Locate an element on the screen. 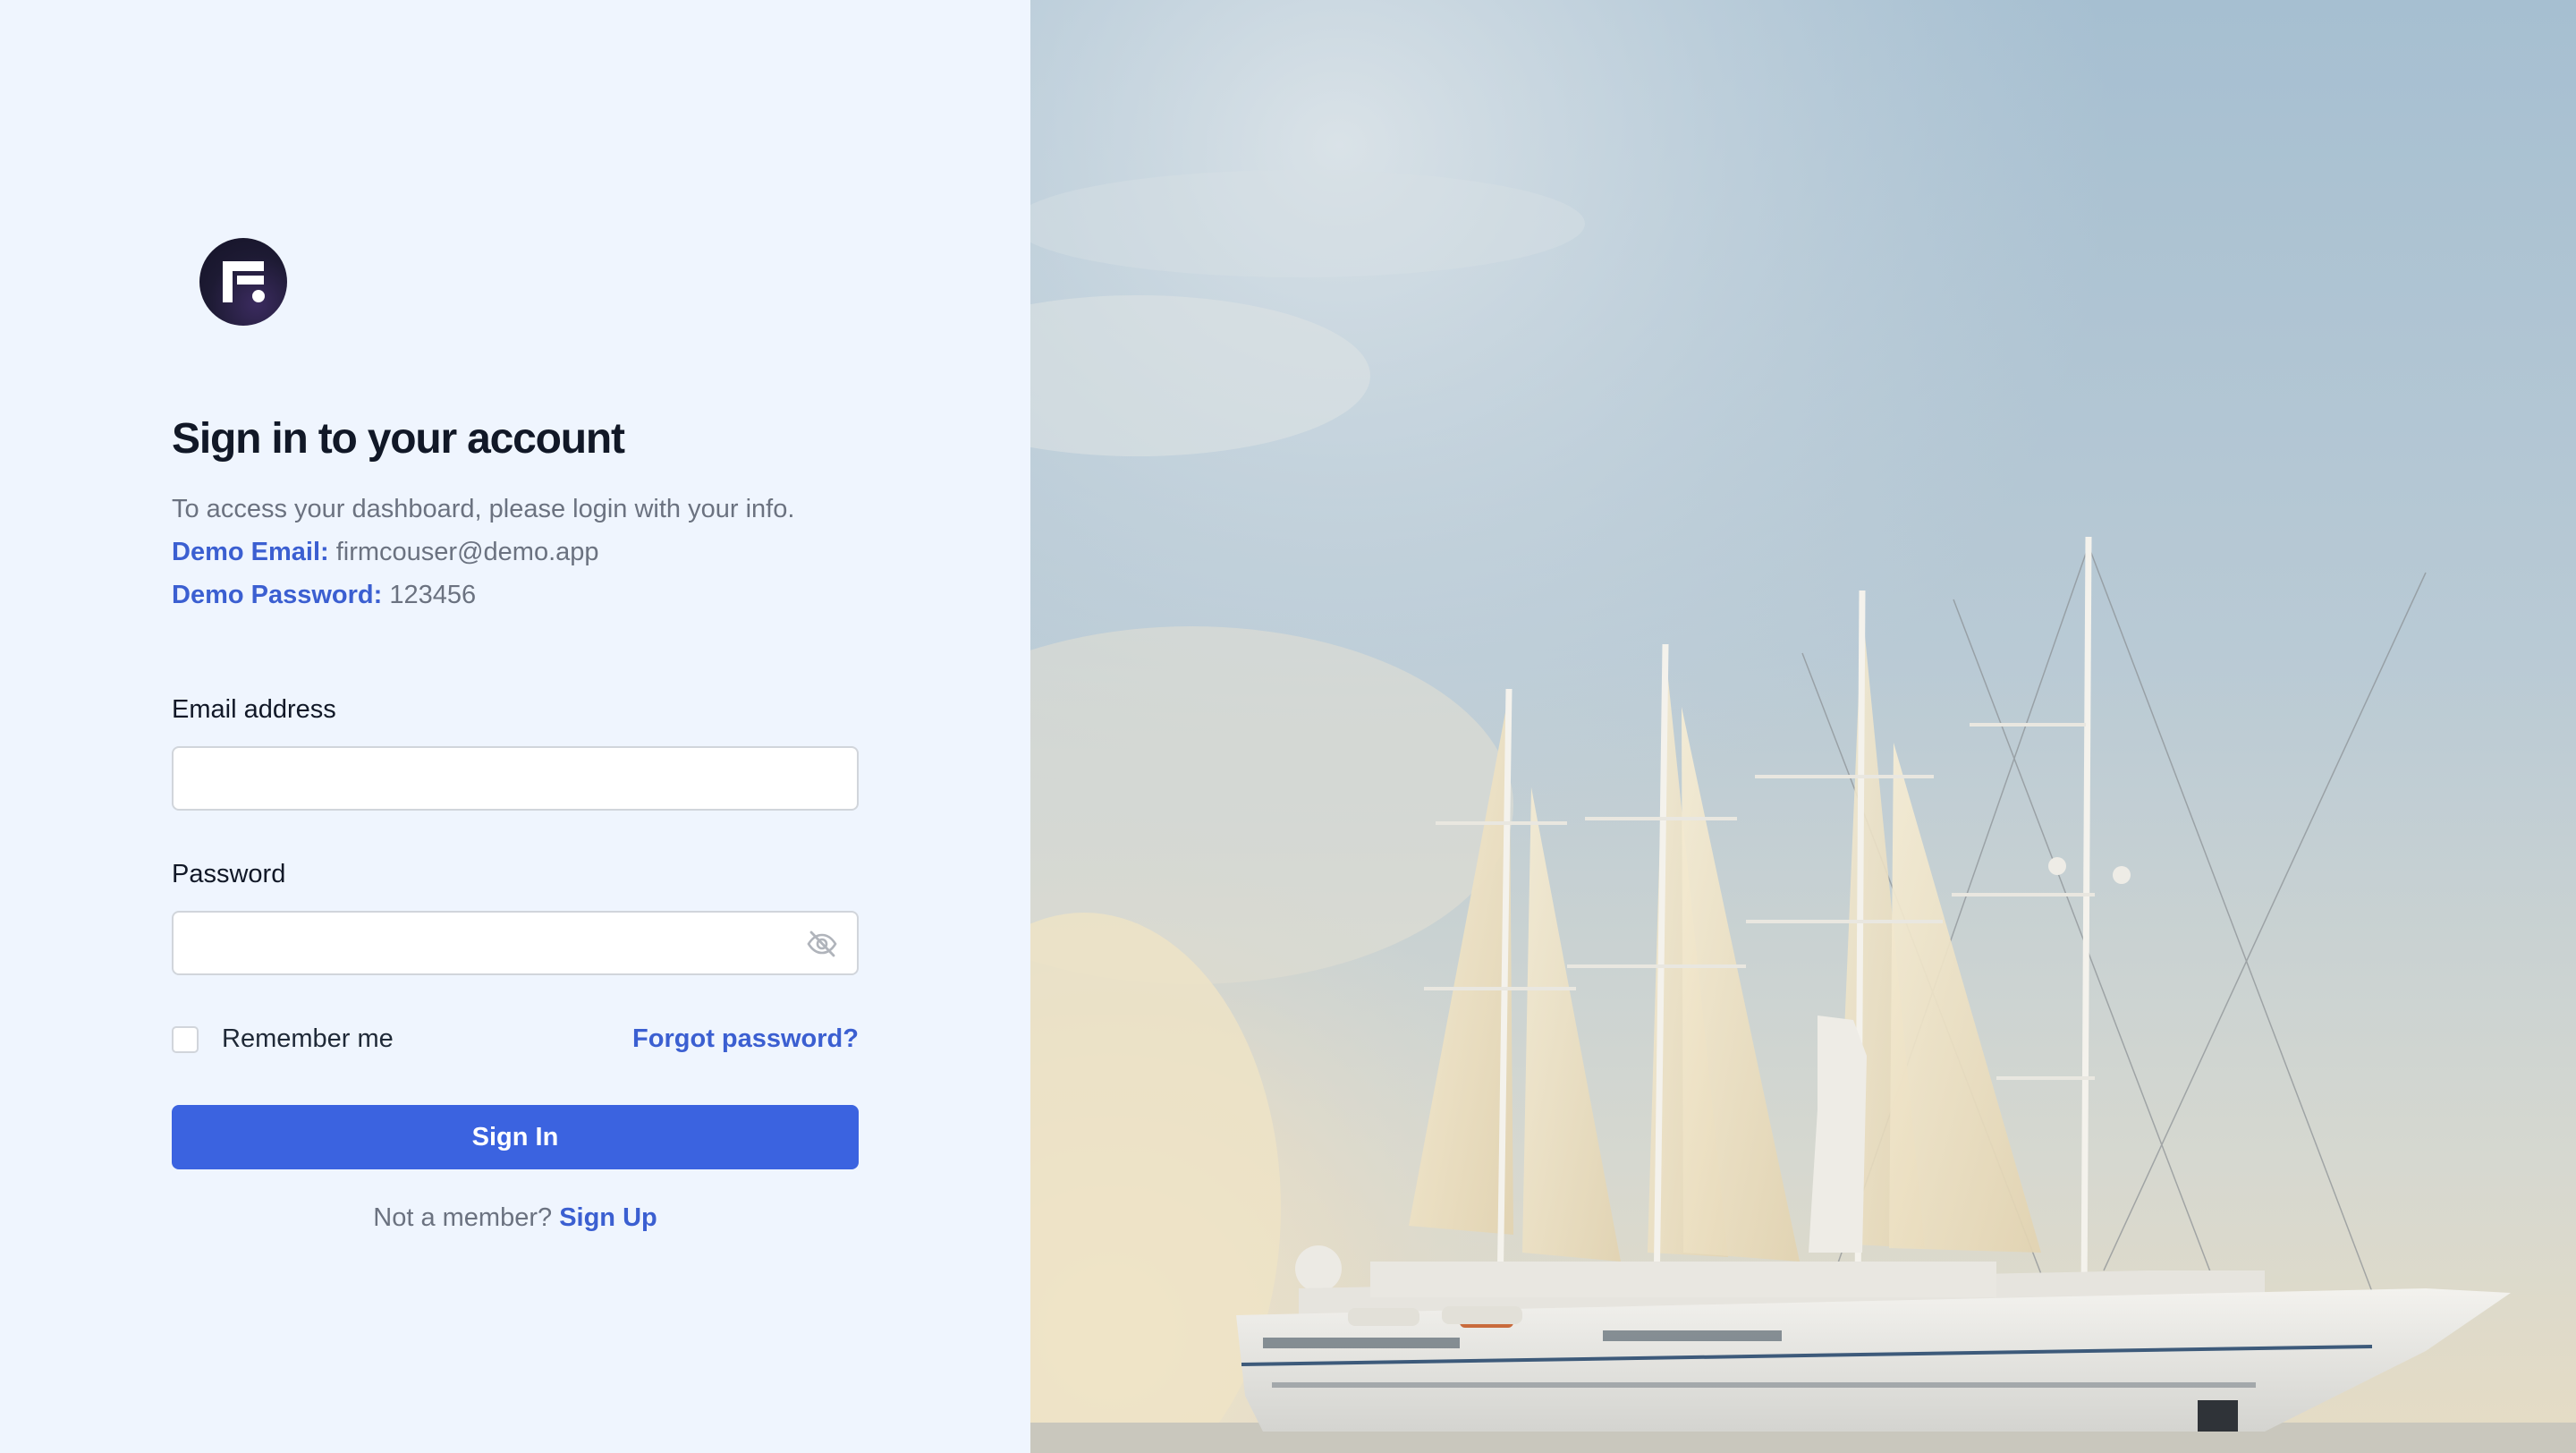 Image resolution: width=2576 pixels, height=1453 pixels. signup-prompt: Not a member? Sign Up is located at coordinates (515, 1218).